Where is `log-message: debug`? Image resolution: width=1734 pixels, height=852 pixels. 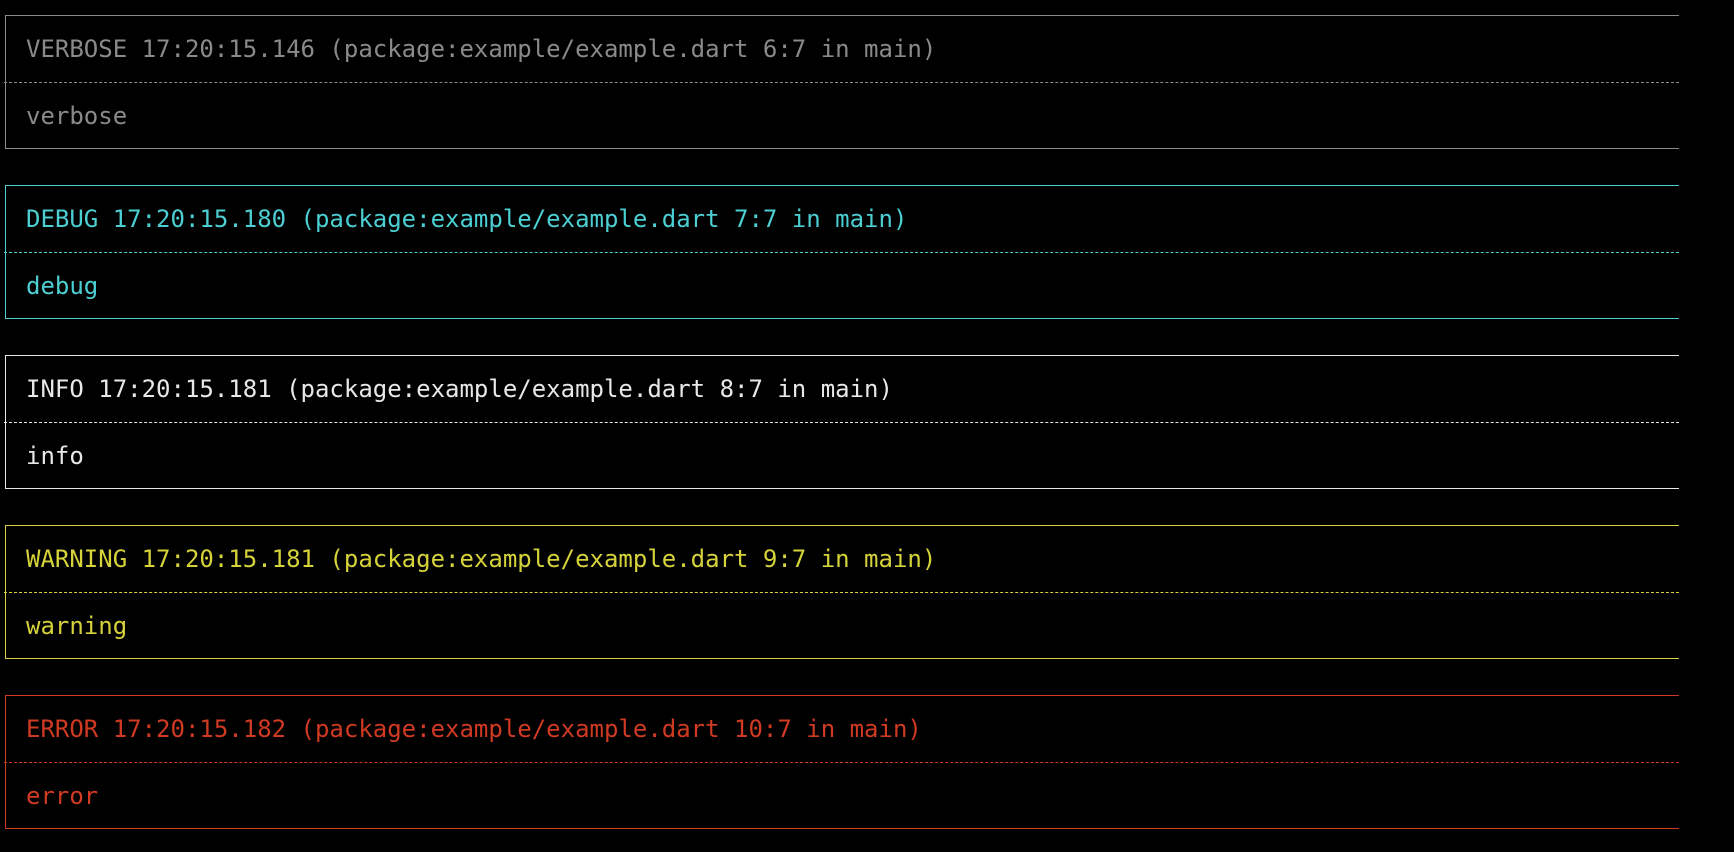 log-message: debug is located at coordinates (62, 286).